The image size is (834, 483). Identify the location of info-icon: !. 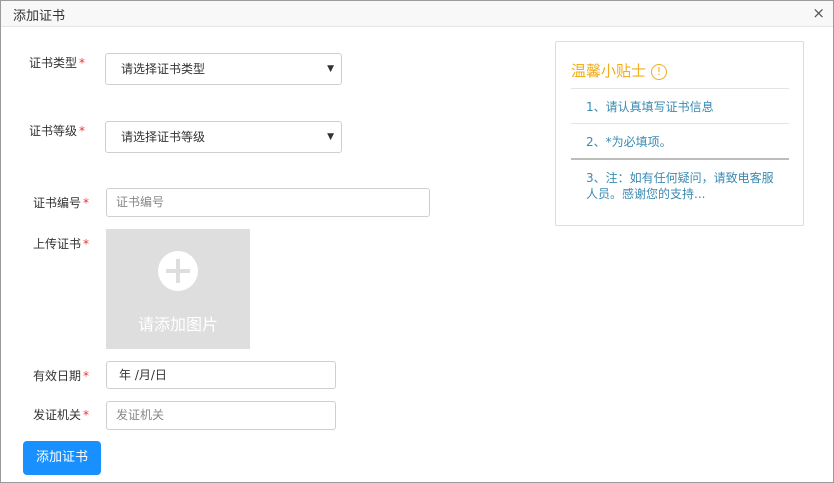
(659, 72).